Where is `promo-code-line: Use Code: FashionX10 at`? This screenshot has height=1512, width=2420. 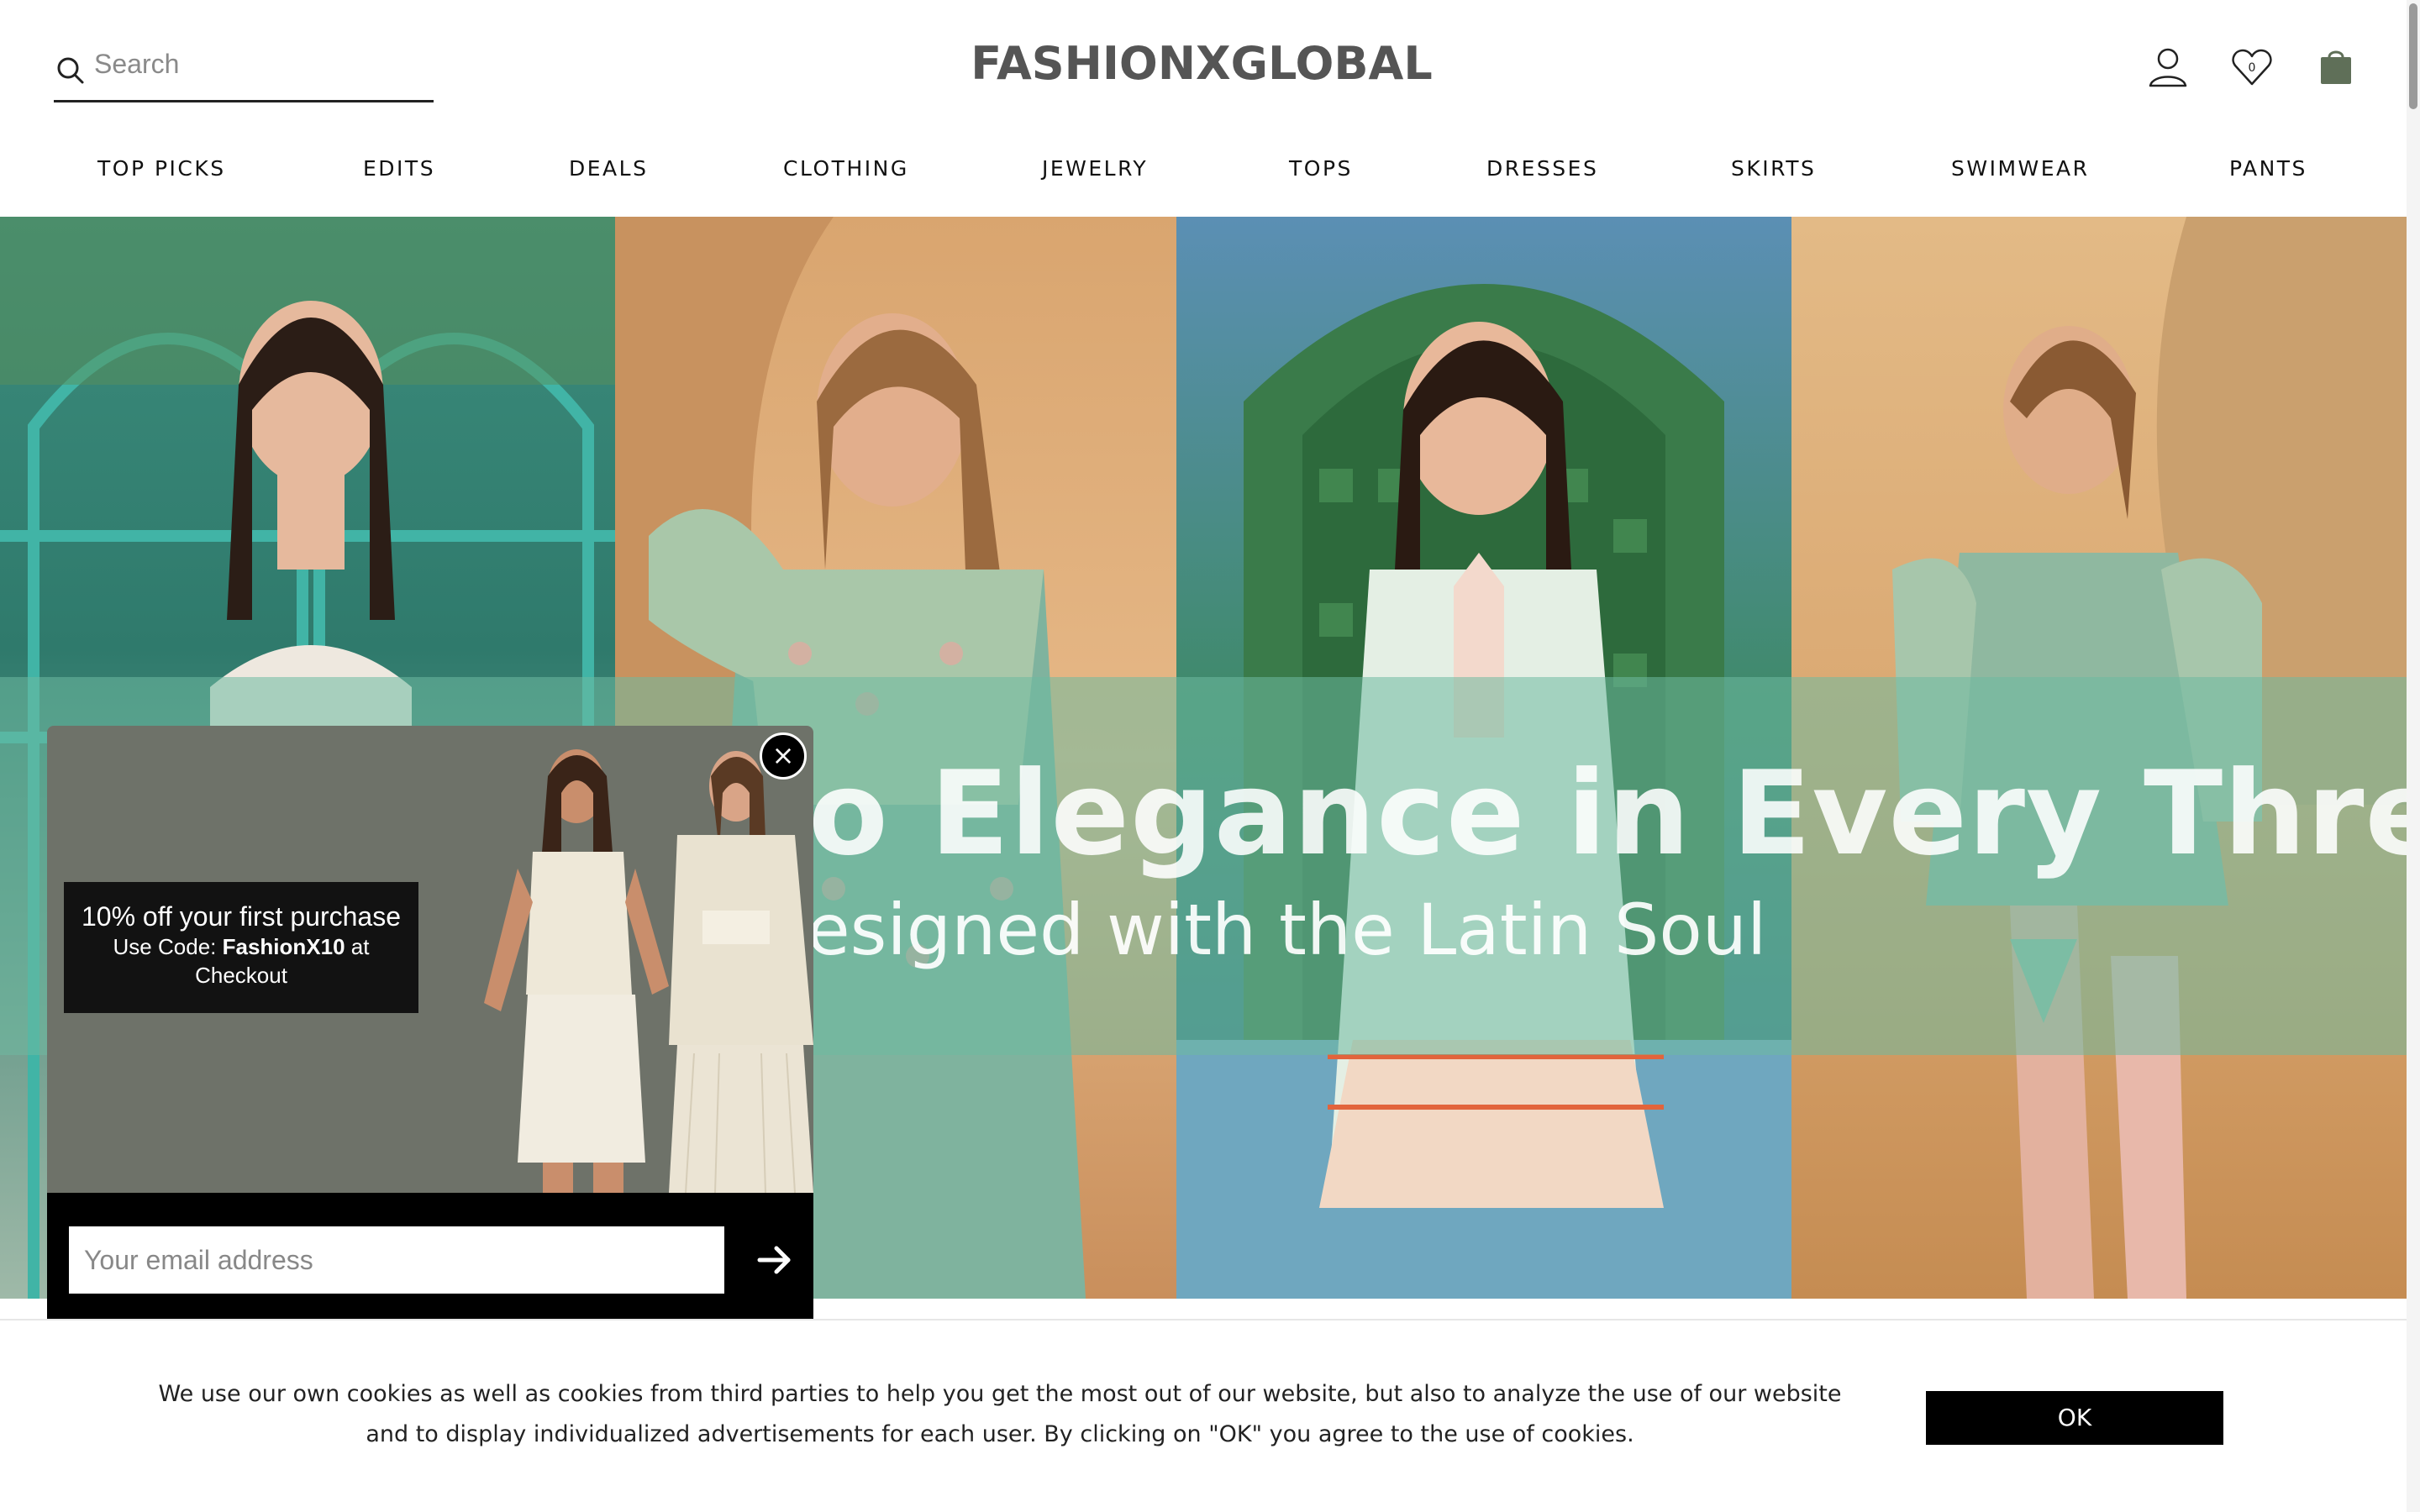
promo-code-line: Use Code: FashionX10 at is located at coordinates (241, 946).